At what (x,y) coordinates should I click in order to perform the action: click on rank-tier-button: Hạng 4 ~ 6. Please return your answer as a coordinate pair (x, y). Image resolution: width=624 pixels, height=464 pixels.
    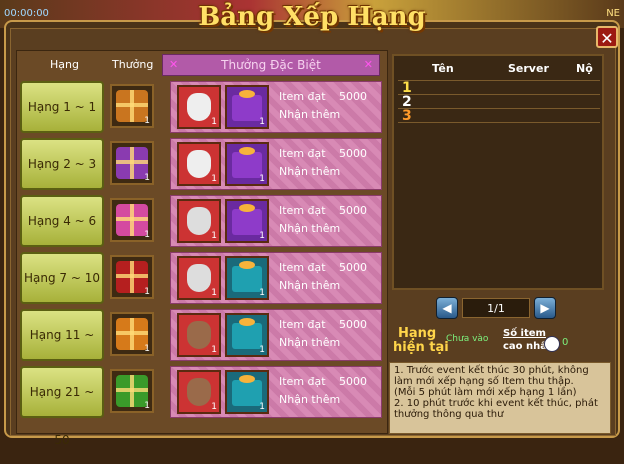
    Looking at the image, I should click on (62, 221).